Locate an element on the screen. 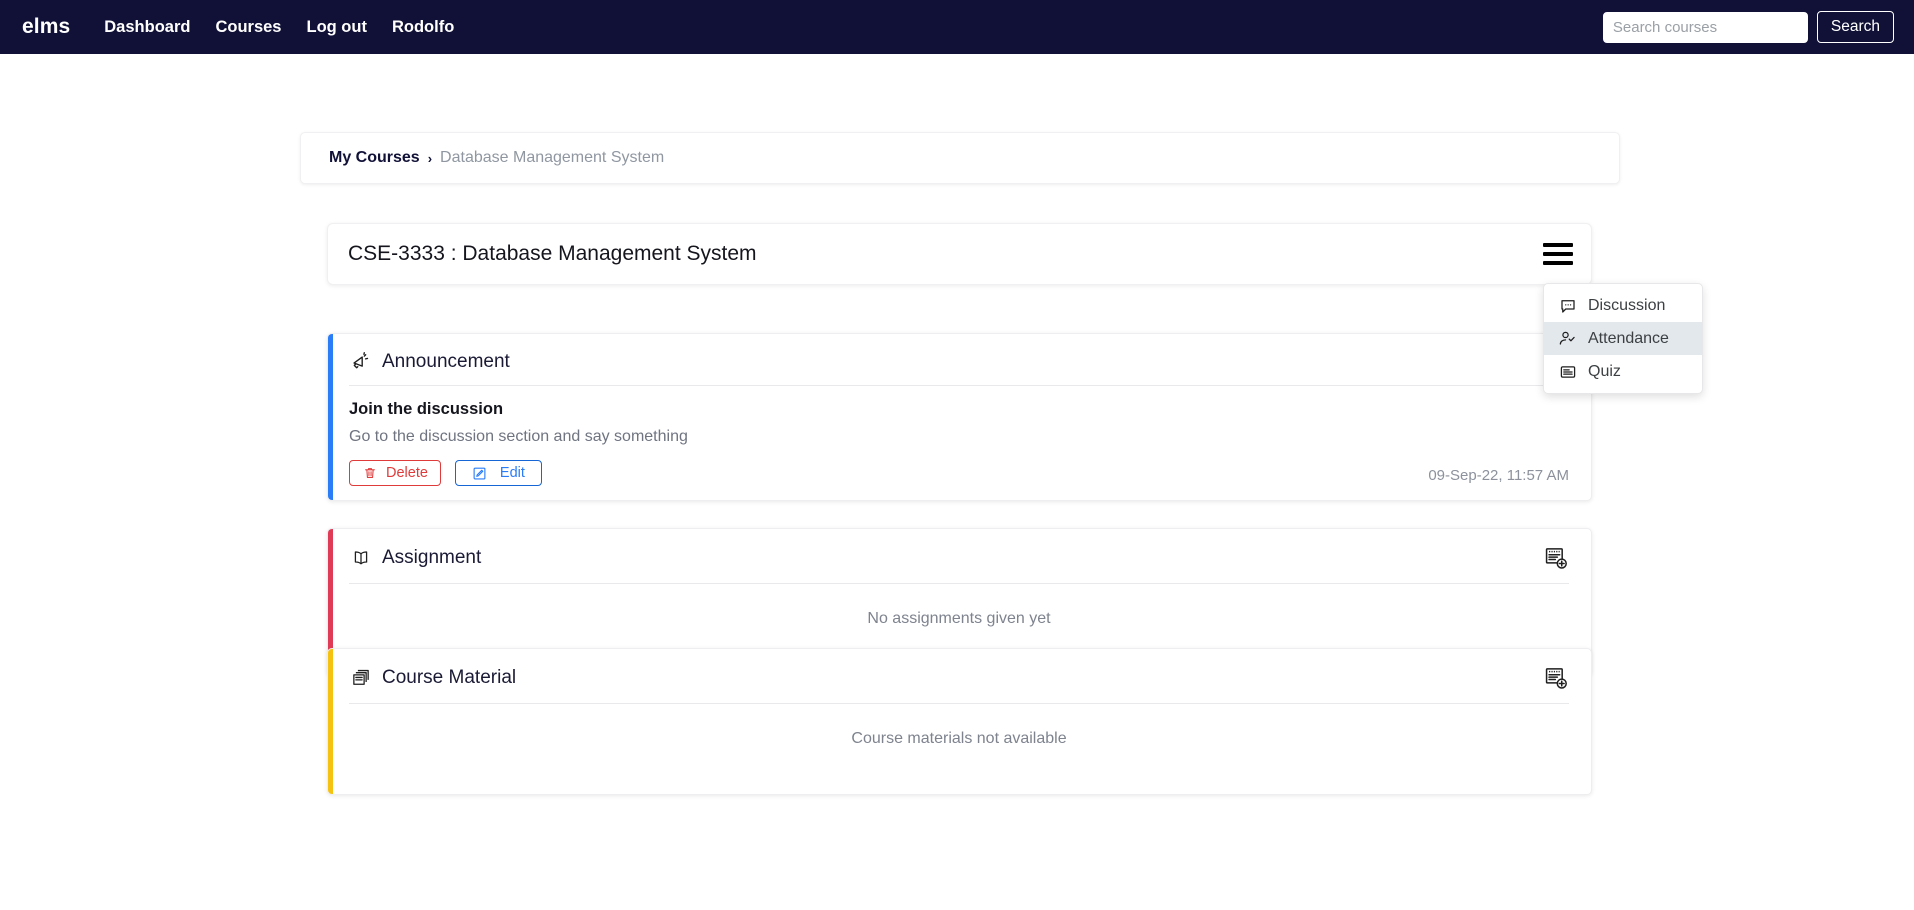  course-material-title: Course Material is located at coordinates (449, 677).